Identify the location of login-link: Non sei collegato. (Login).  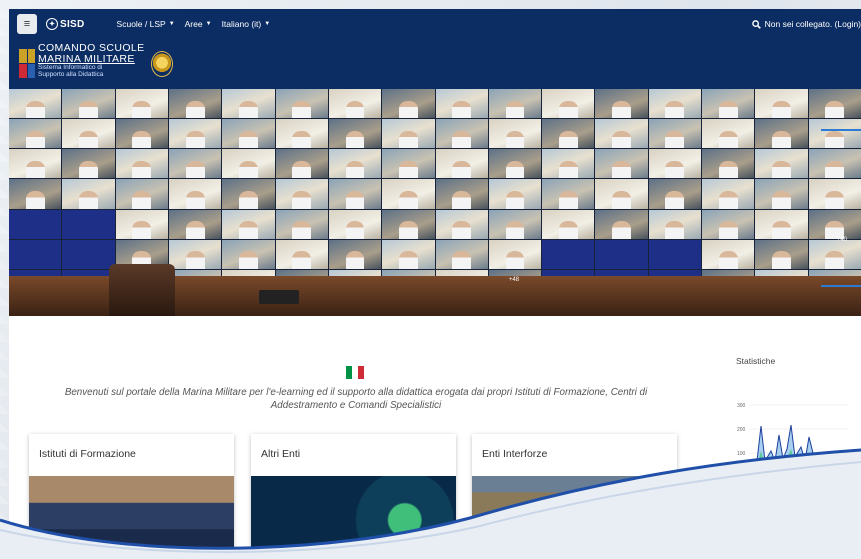
(813, 24).